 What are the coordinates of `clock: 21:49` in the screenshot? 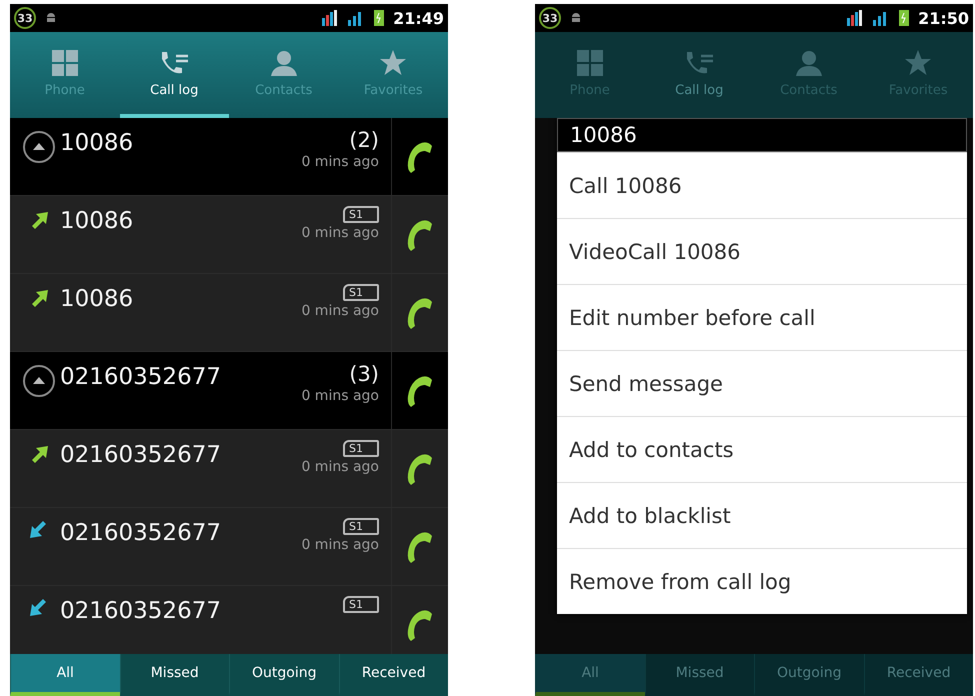 It's located at (418, 18).